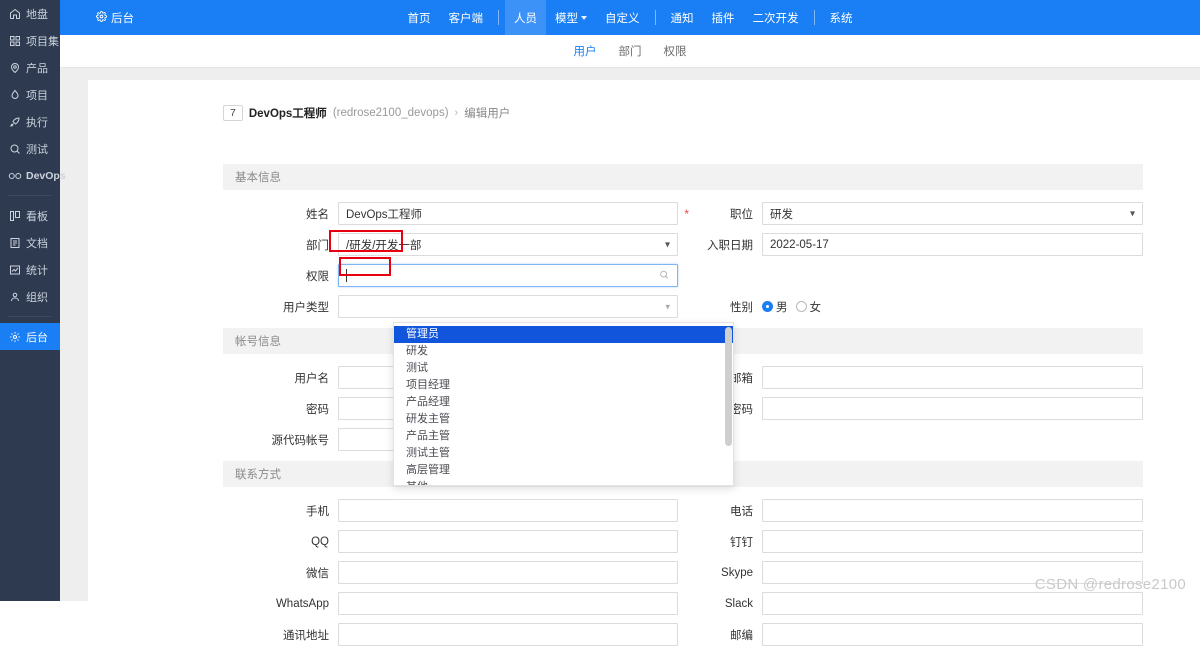 Image resolution: width=1200 pixels, height=656 pixels. What do you see at coordinates (655, 17) in the screenshot?
I see `topnav-divider` at bounding box center [655, 17].